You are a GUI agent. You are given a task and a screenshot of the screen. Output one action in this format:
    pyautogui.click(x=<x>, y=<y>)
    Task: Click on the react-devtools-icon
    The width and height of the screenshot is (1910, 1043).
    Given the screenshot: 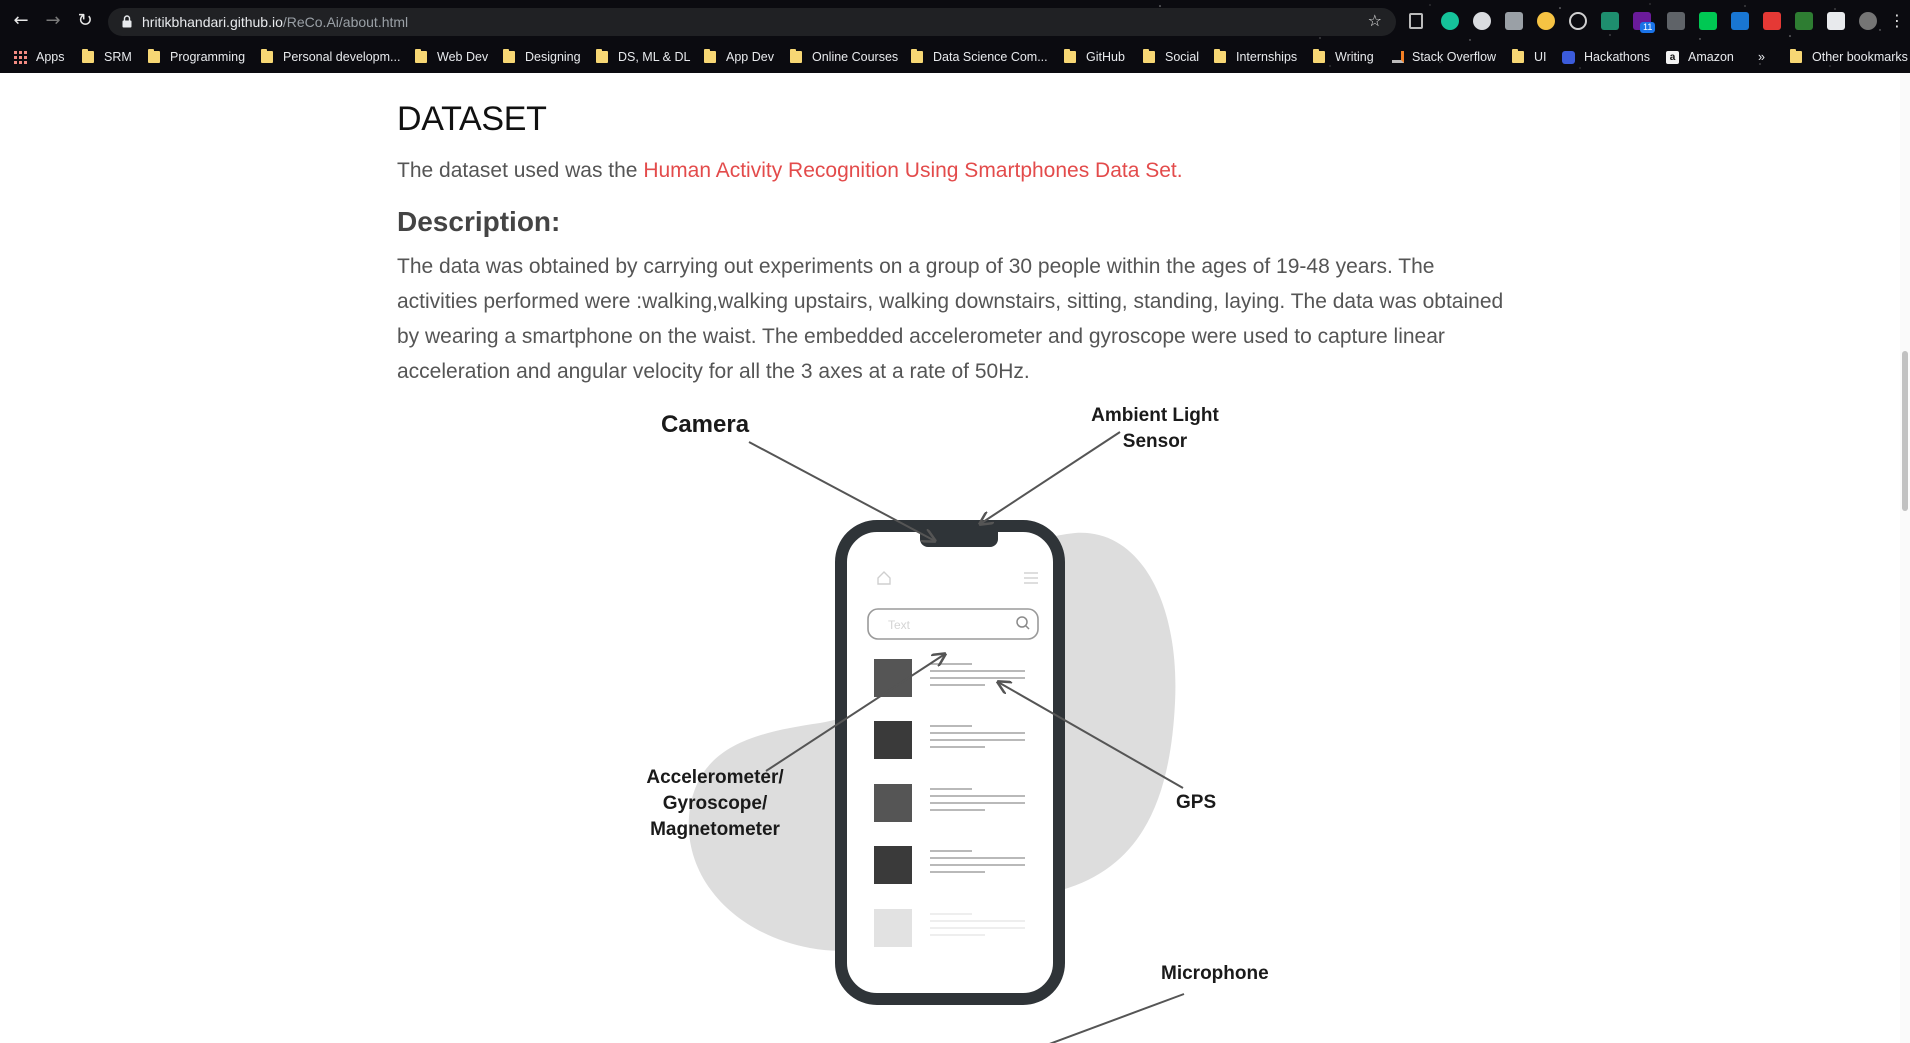 What is the action you would take?
    pyautogui.click(x=1578, y=21)
    